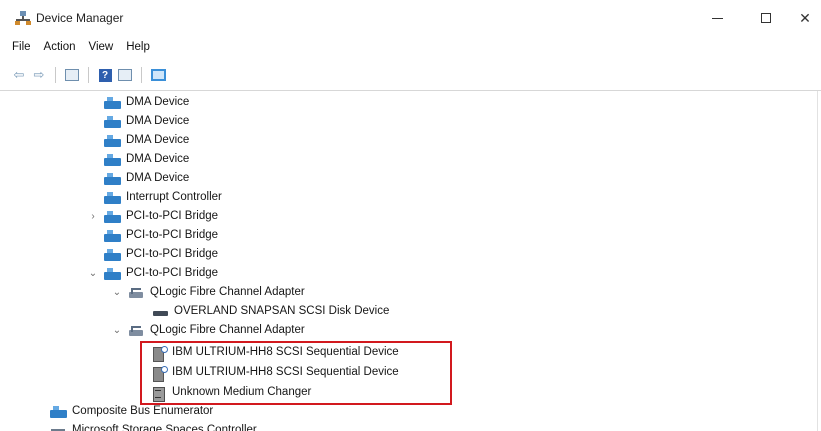  I want to click on maximize-button, so click(766, 18).